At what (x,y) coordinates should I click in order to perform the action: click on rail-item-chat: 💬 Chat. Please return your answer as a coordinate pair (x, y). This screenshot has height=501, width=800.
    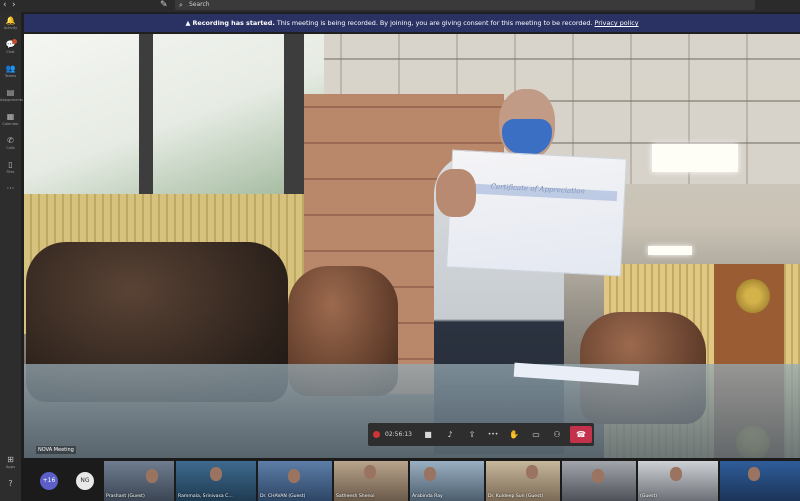
    Looking at the image, I should click on (10, 50).